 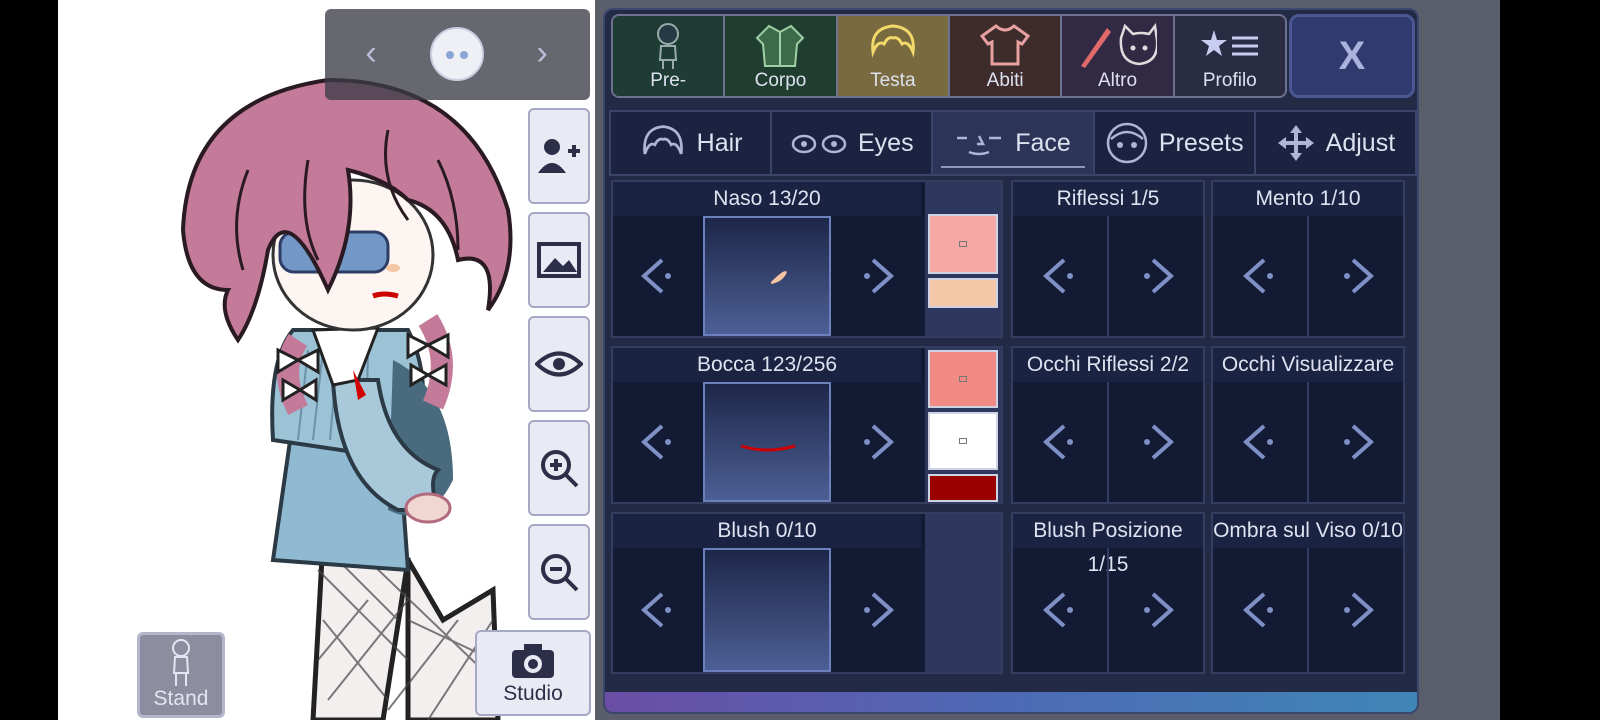 I want to click on option-title: Bocca 123/256, so click(x=767, y=365).